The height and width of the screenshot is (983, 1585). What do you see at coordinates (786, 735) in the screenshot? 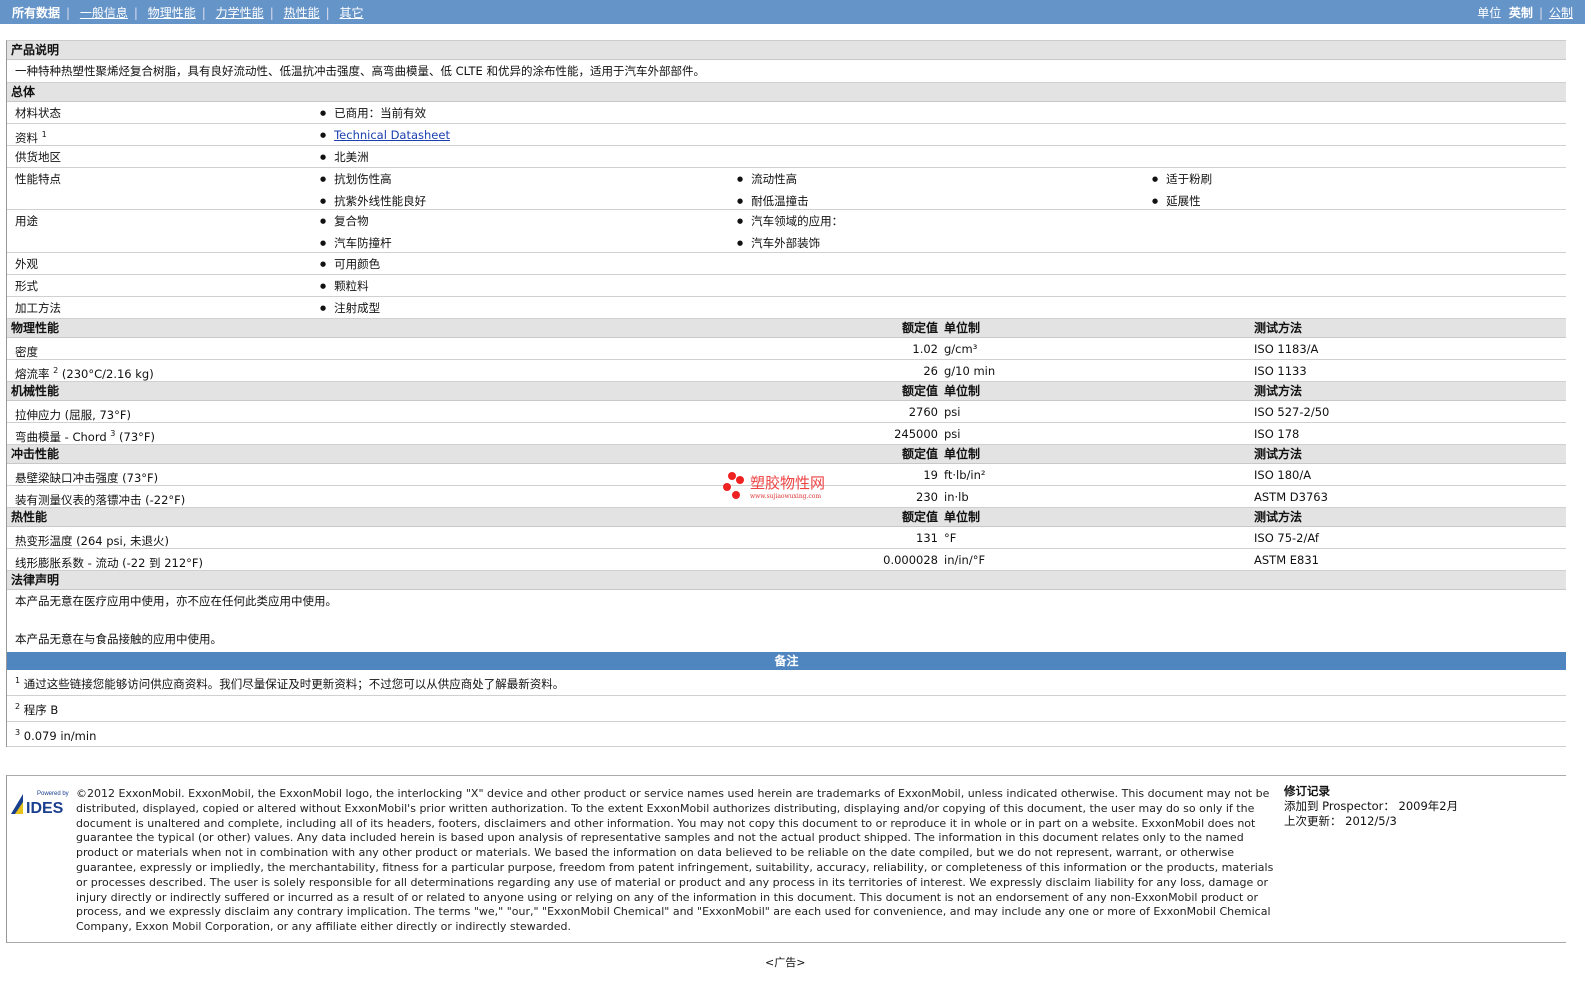
I see `note-item: 3 0.079 in/min` at bounding box center [786, 735].